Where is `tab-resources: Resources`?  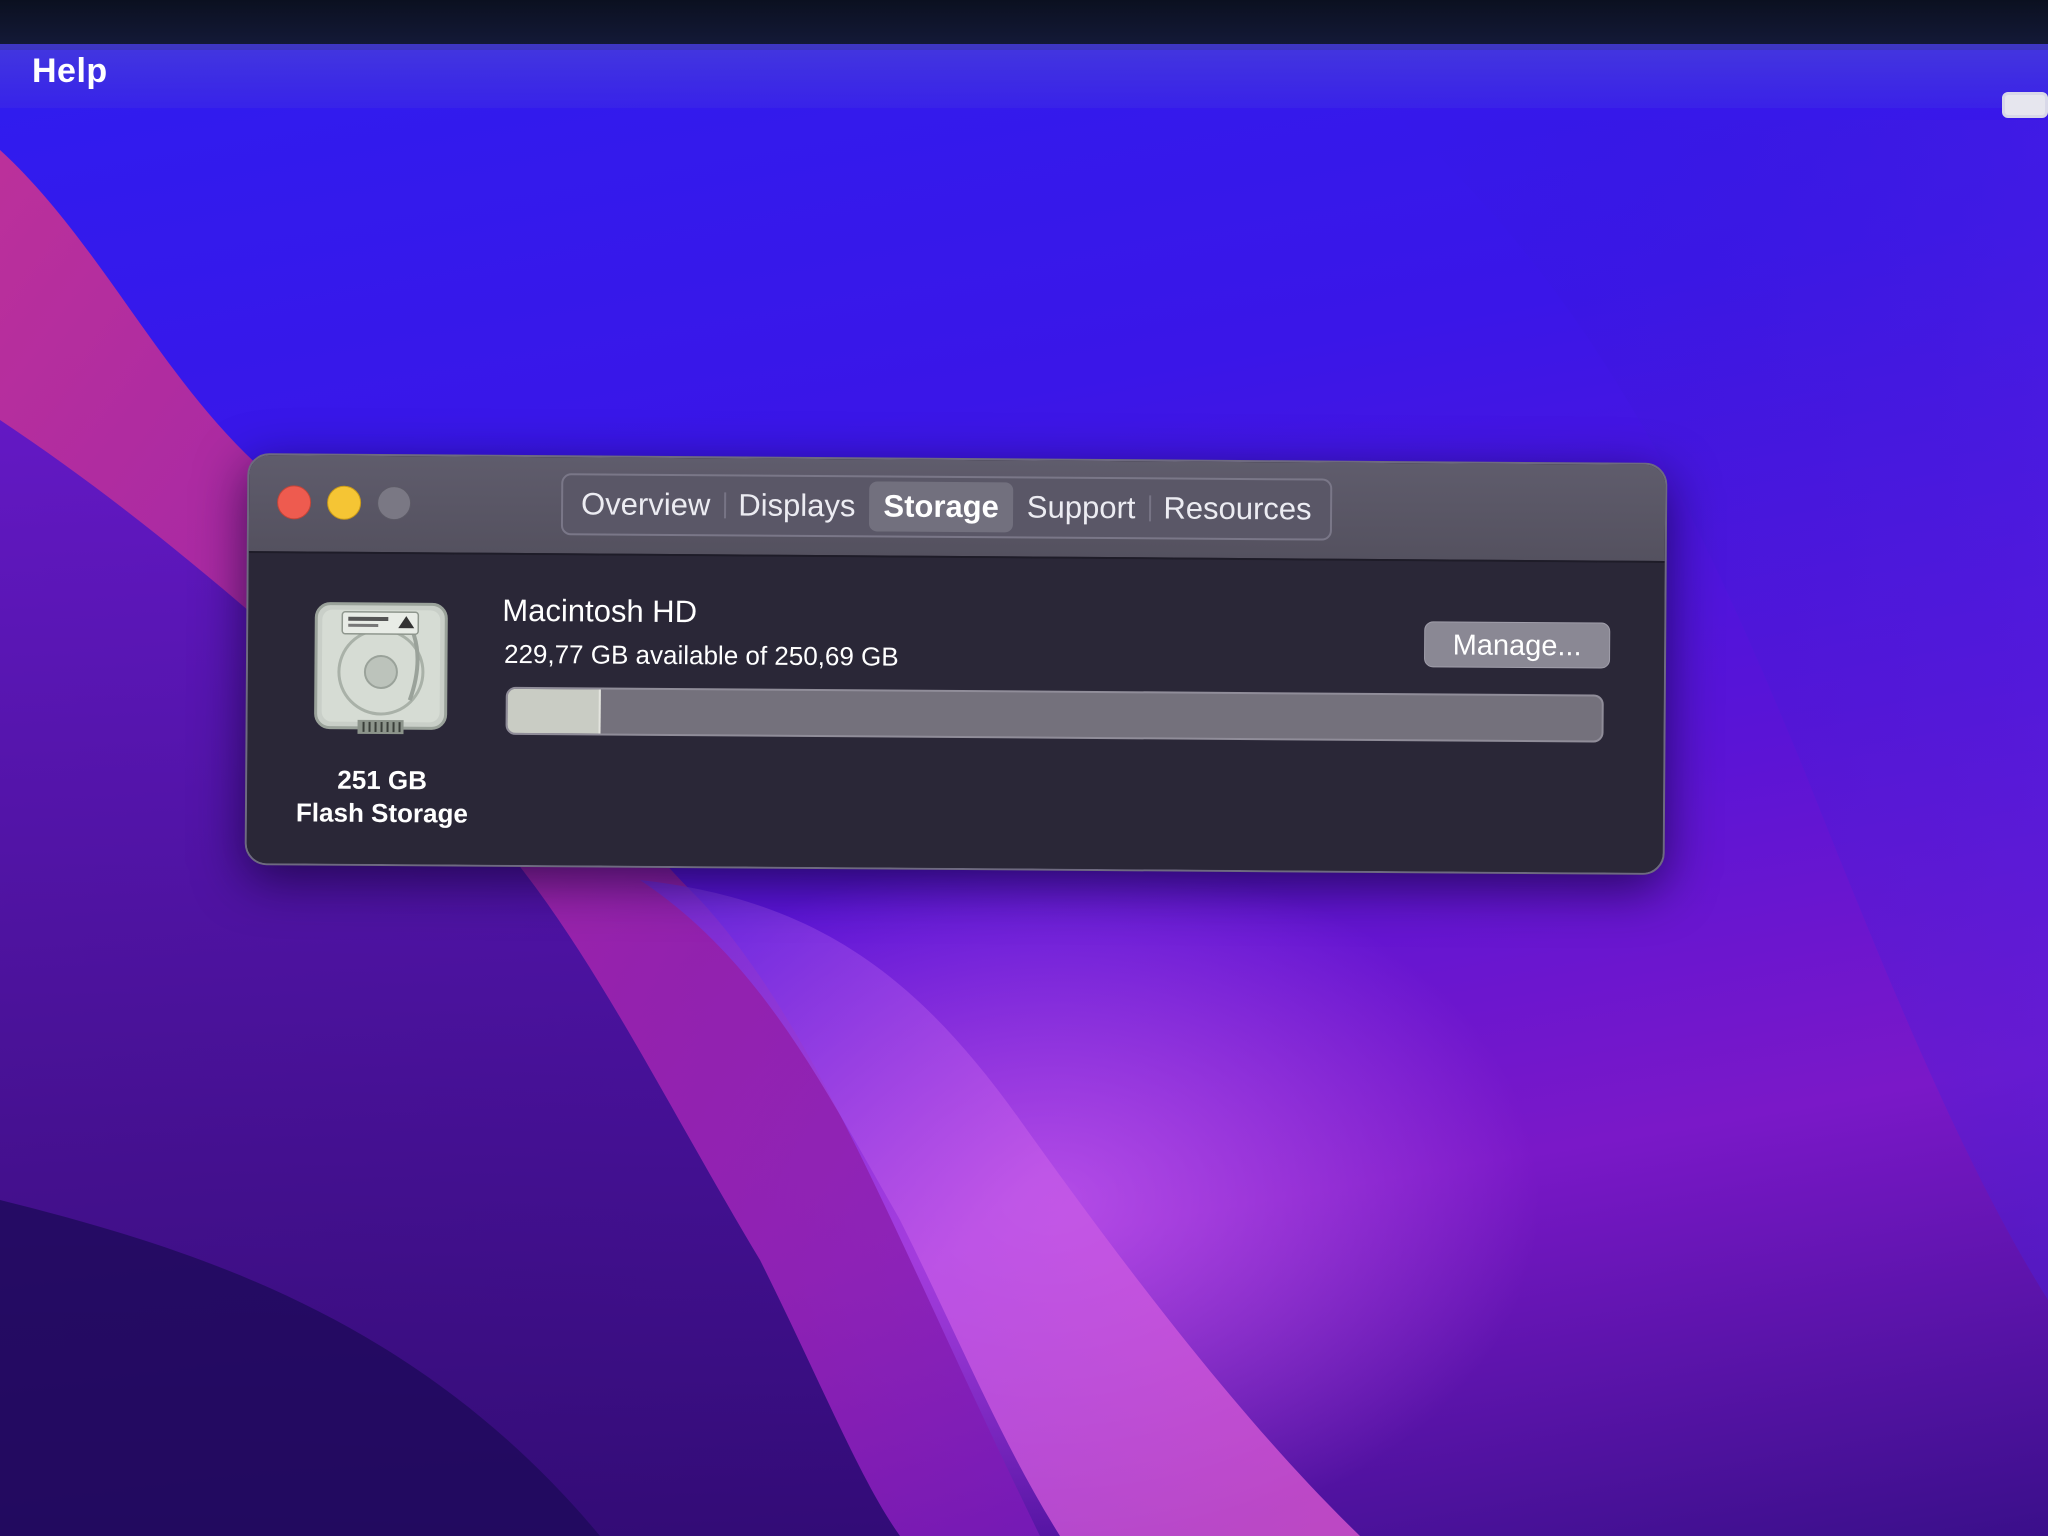 tab-resources: Resources is located at coordinates (1237, 508).